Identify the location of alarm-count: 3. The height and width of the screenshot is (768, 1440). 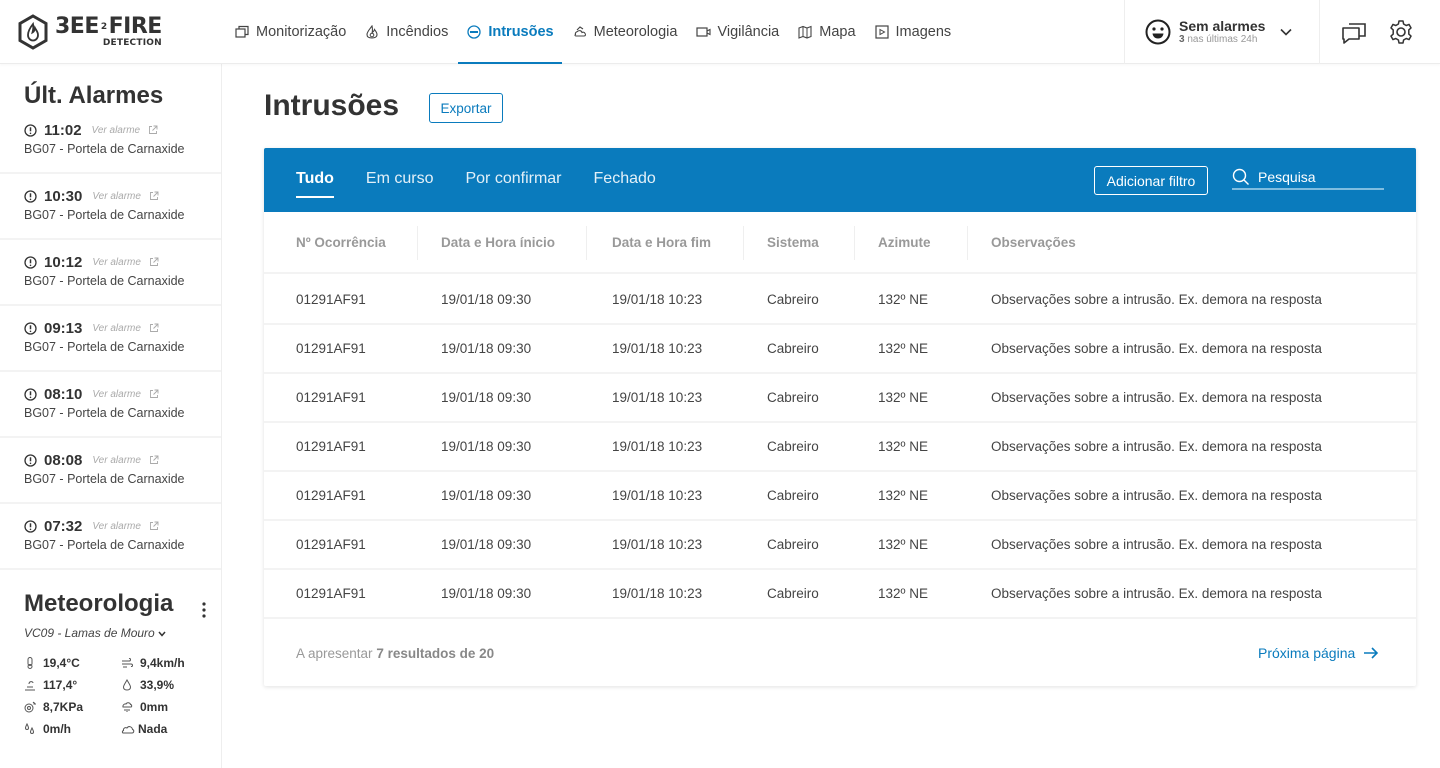
(1182, 39).